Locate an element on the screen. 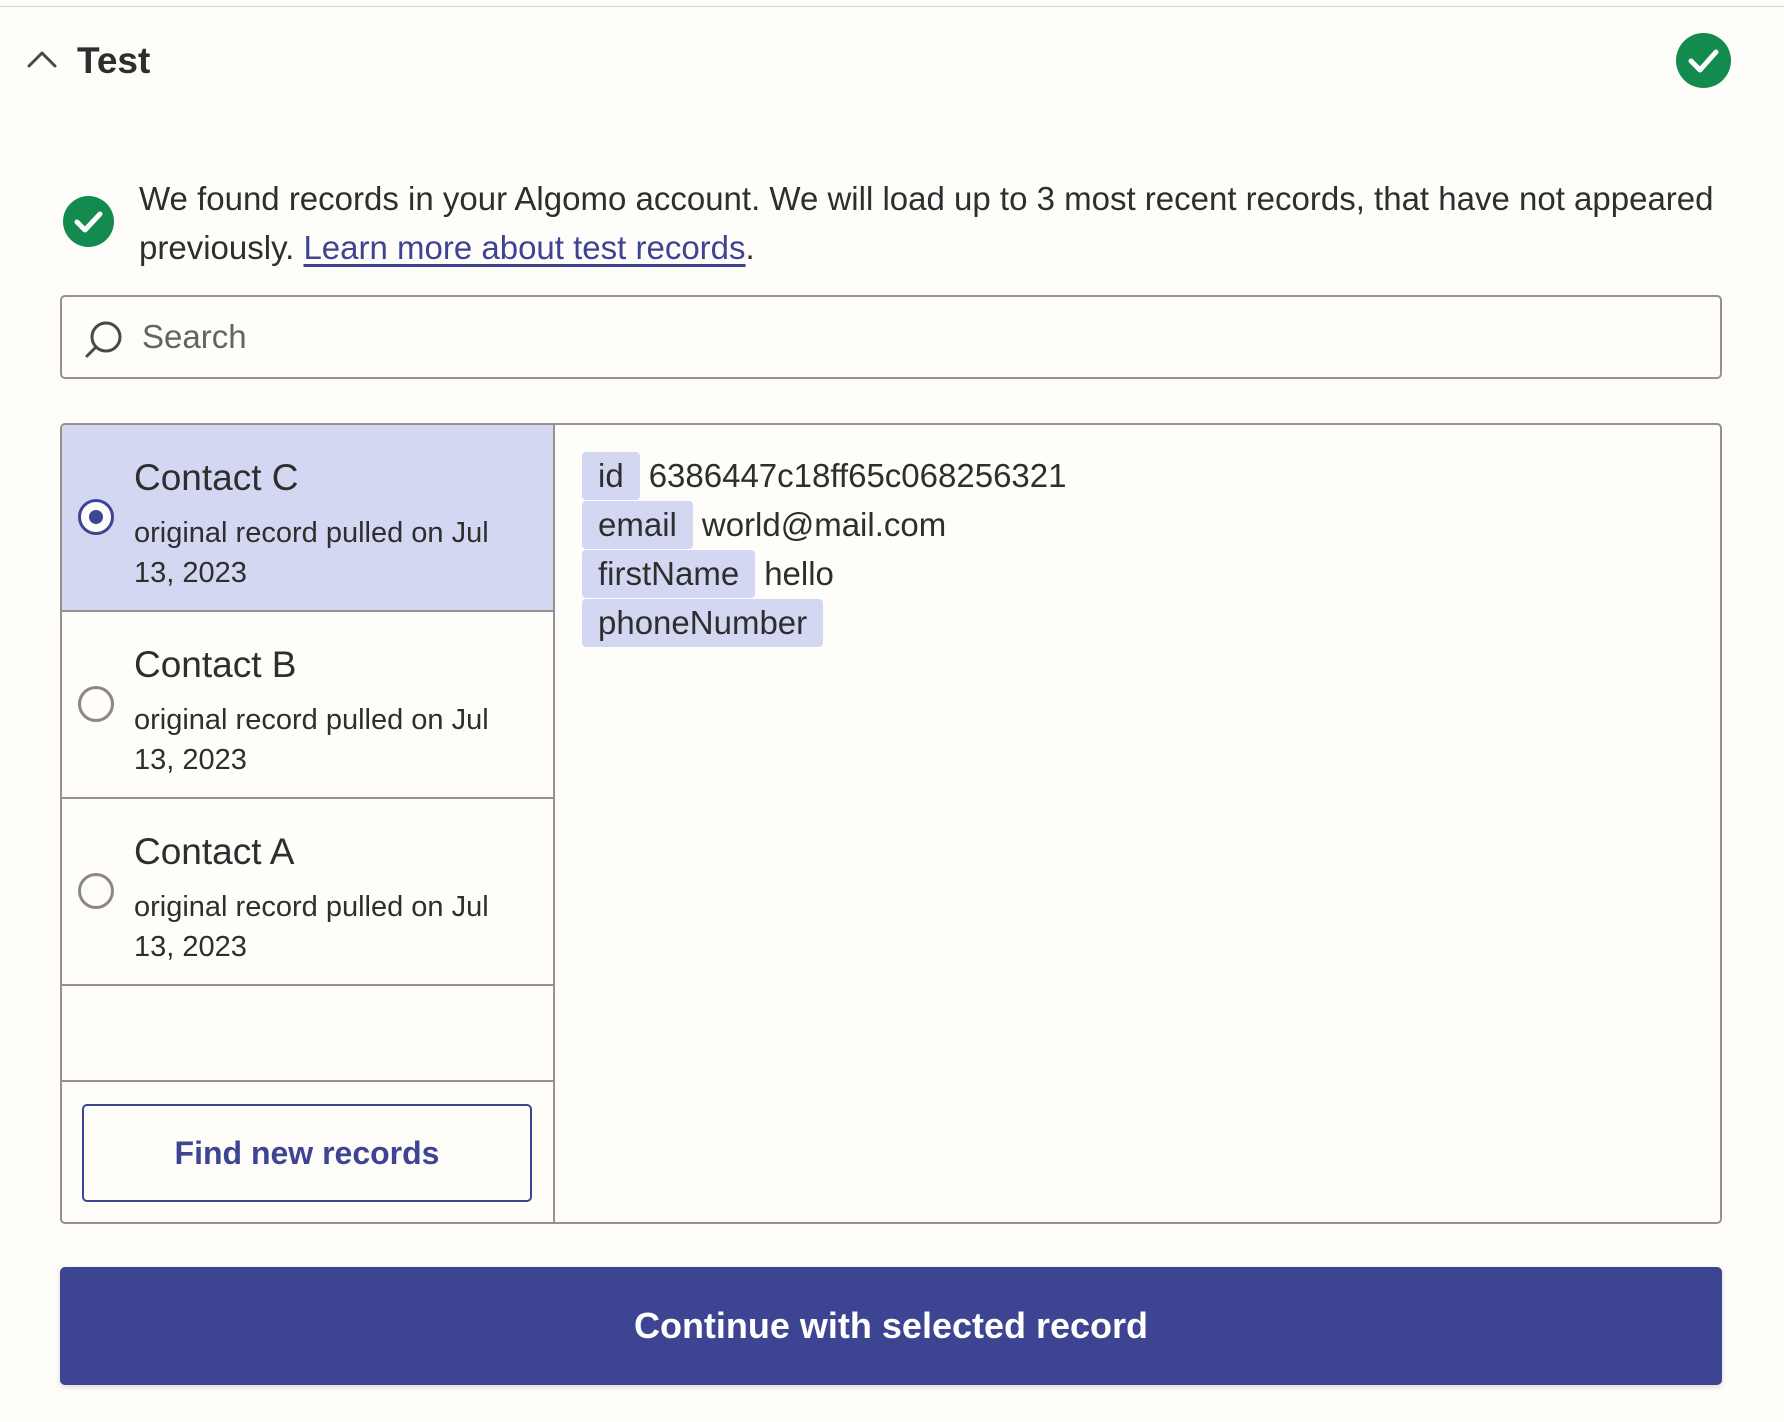 The image size is (1784, 1422). radio-selected is located at coordinates (96, 517).